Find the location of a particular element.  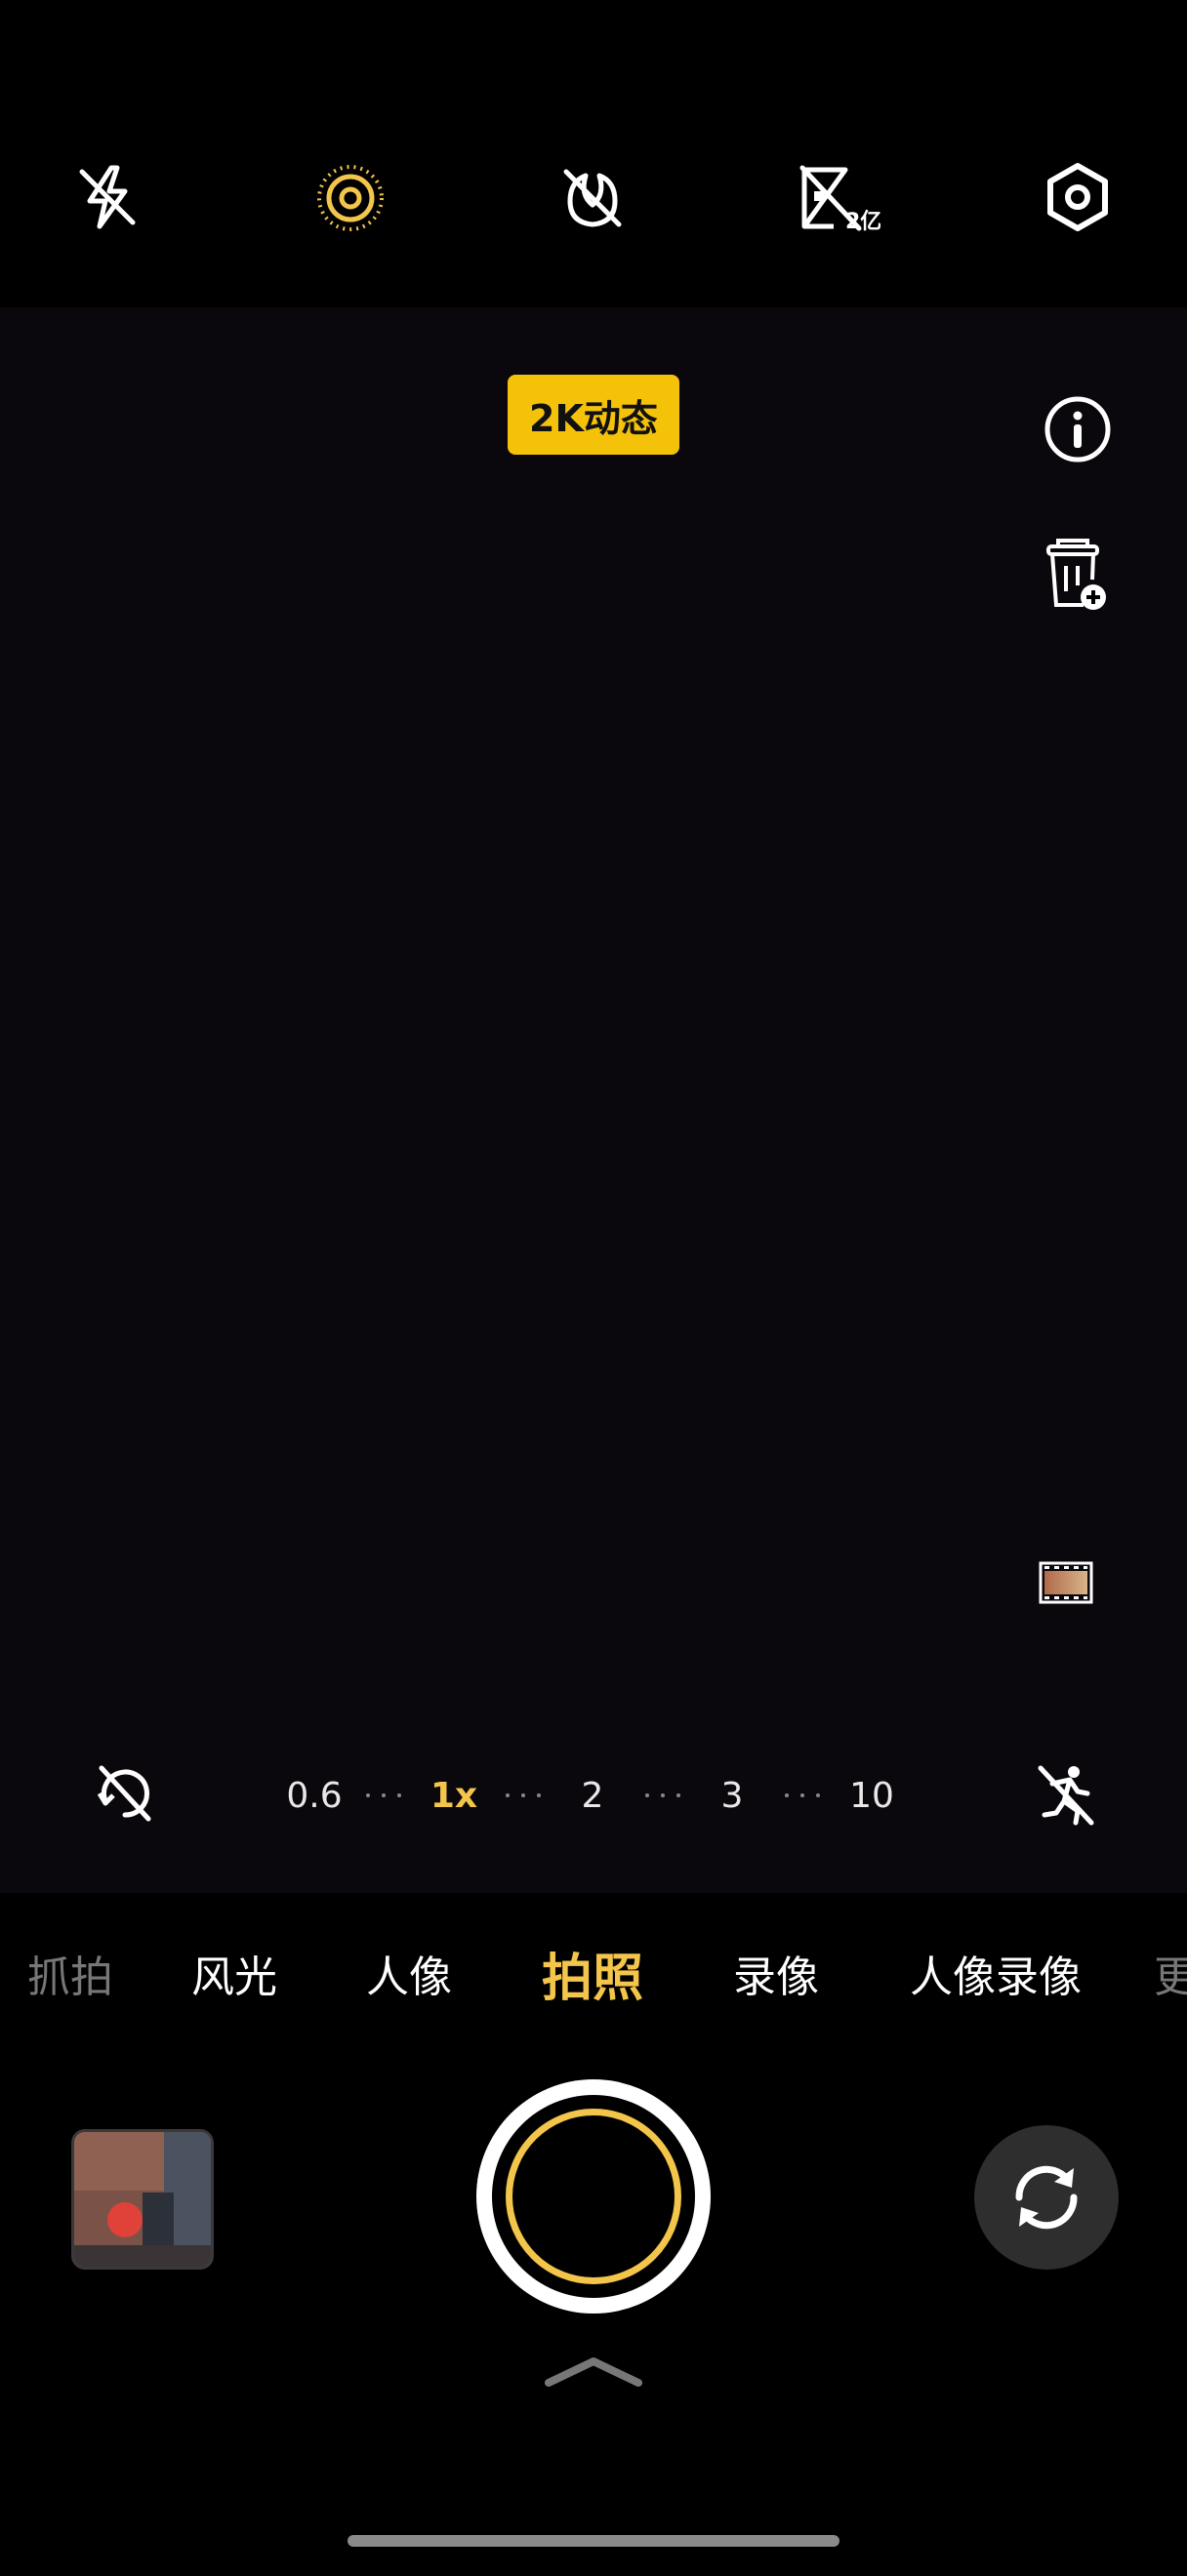

zoom-10: 10 is located at coordinates (872, 1795).